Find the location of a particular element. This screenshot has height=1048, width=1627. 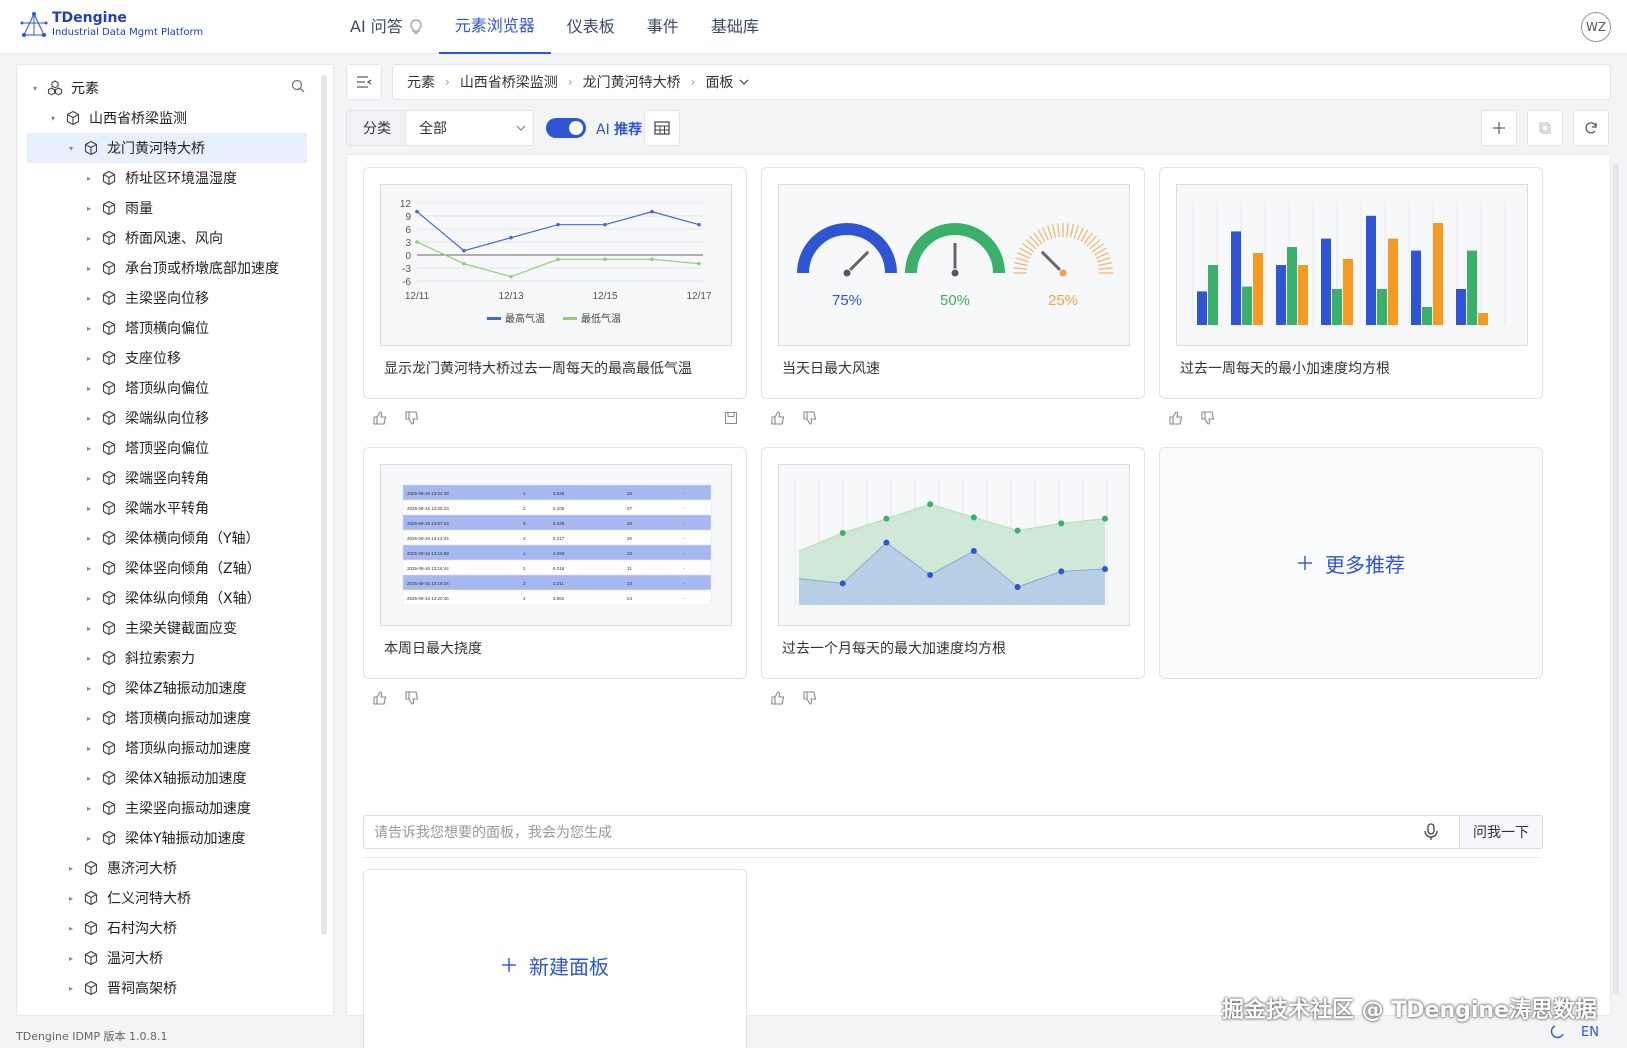

recommend-card: 过去一个月每天的最大加速度均方根 is located at coordinates (953, 563).